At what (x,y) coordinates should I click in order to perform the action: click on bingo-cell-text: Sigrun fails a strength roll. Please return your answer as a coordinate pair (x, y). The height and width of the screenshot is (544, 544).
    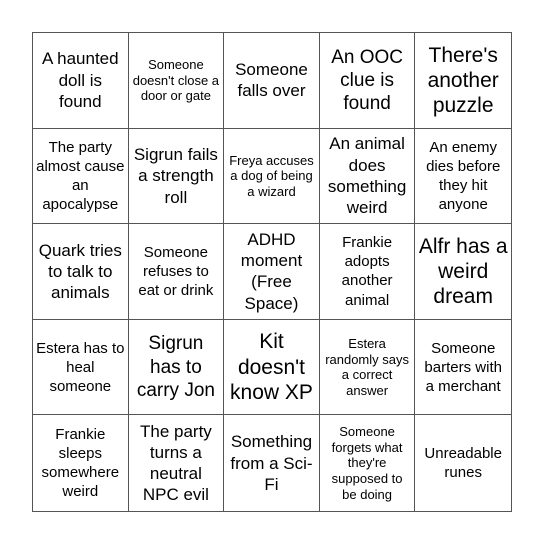
    Looking at the image, I should click on (175, 176).